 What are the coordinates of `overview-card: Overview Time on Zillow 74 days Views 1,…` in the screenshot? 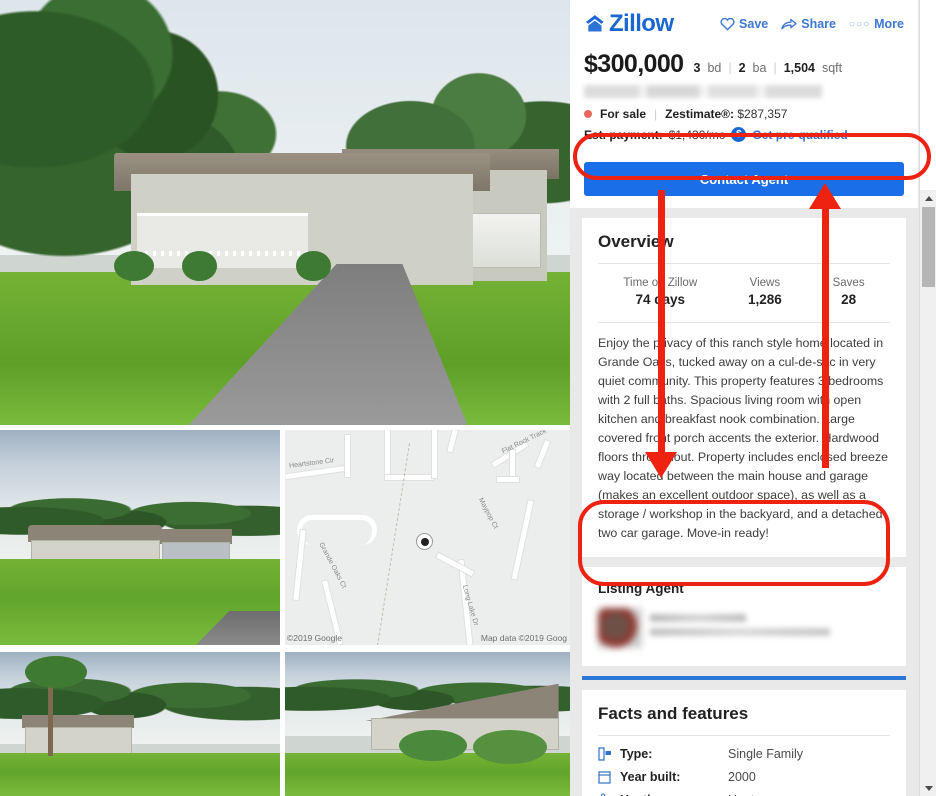 It's located at (744, 387).